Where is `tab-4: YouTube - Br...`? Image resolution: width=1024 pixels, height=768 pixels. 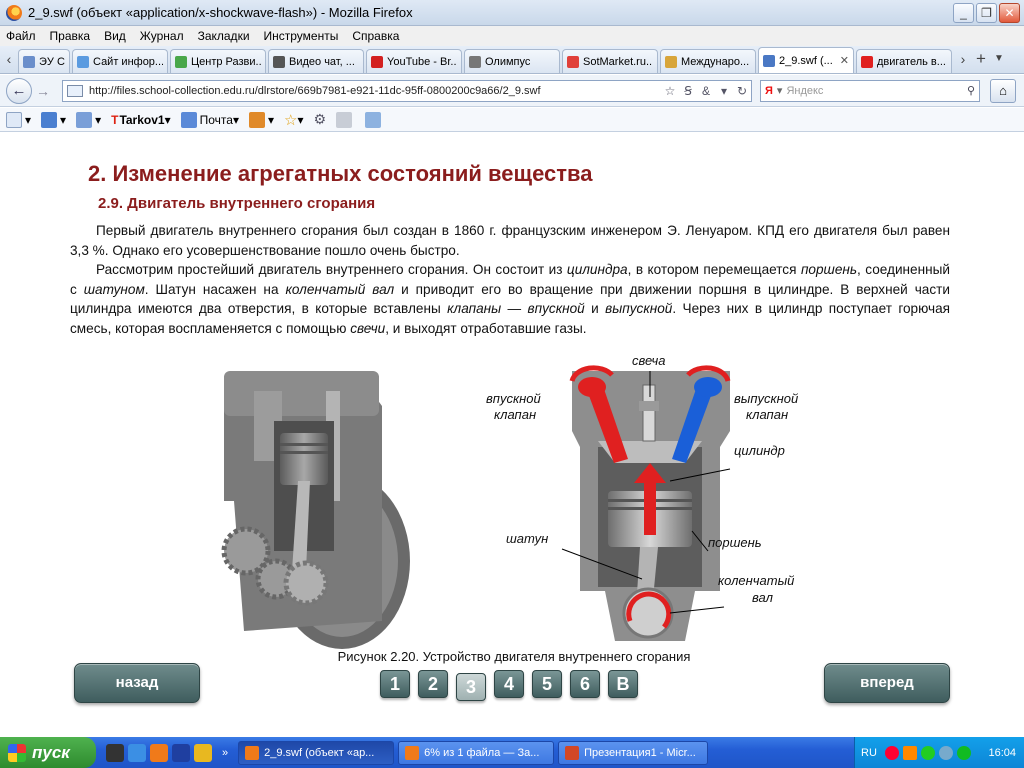
tab-4: YouTube - Br... is located at coordinates (414, 61).